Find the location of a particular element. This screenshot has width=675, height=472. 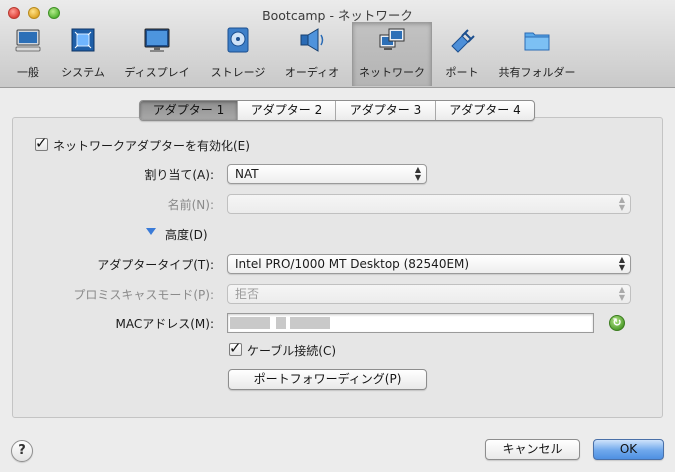

refresh-mac-icon: ↻ is located at coordinates (617, 323).